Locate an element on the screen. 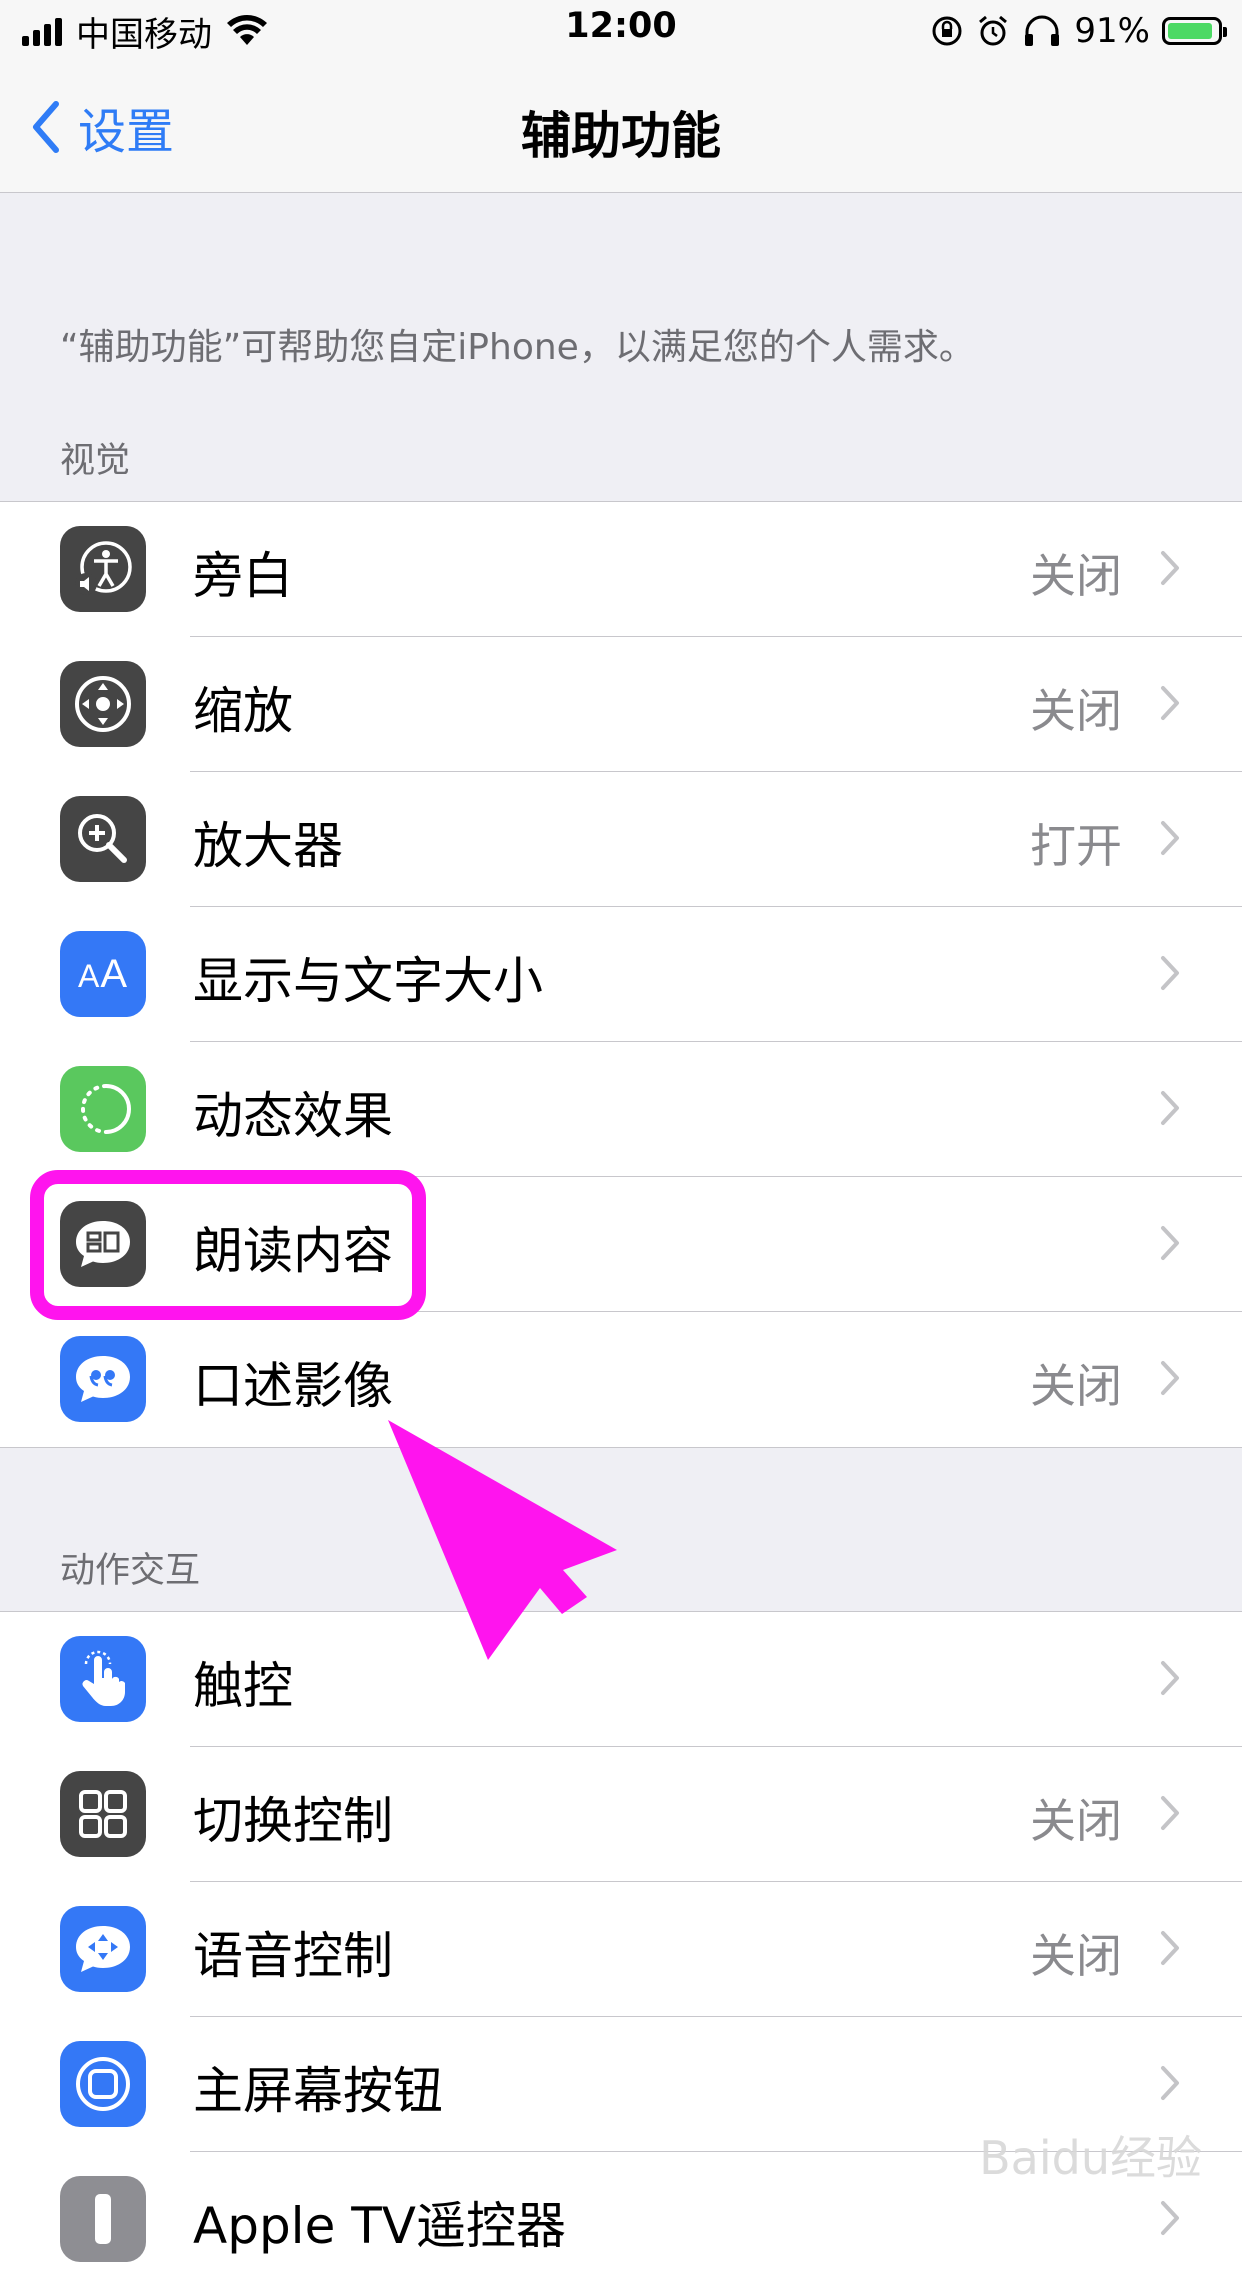 Image resolution: width=1242 pixels, height=2287 pixels. battery-percentage: 91% is located at coordinates (1112, 31).